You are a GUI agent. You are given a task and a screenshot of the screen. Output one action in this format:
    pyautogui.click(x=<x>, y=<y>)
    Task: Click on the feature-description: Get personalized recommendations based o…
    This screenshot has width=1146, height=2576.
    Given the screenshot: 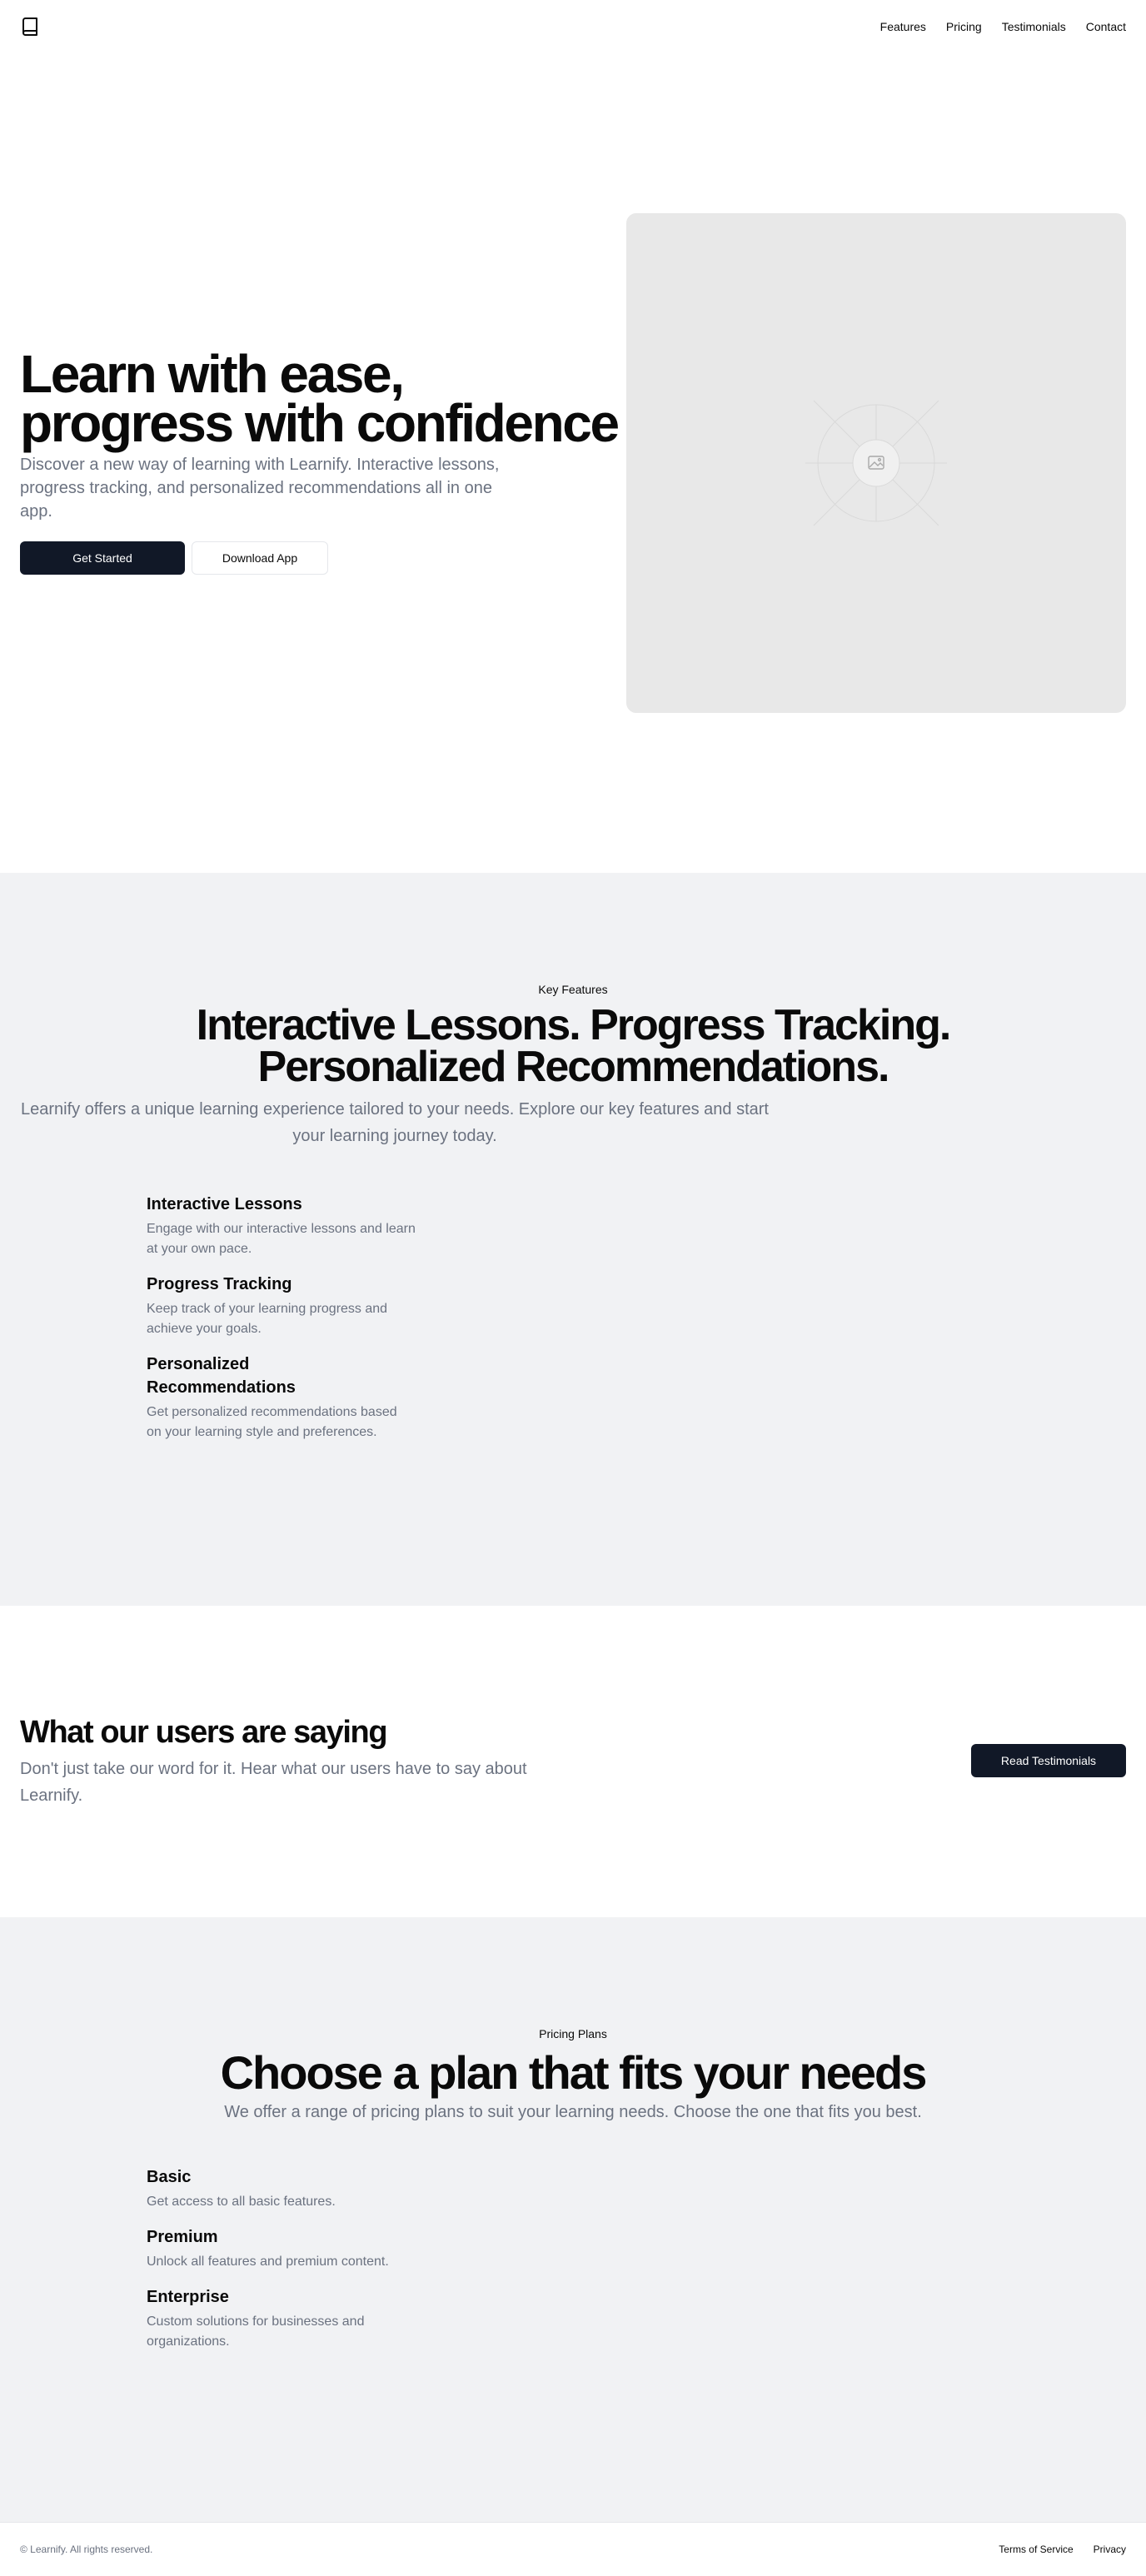 What is the action you would take?
    pyautogui.click(x=272, y=1422)
    